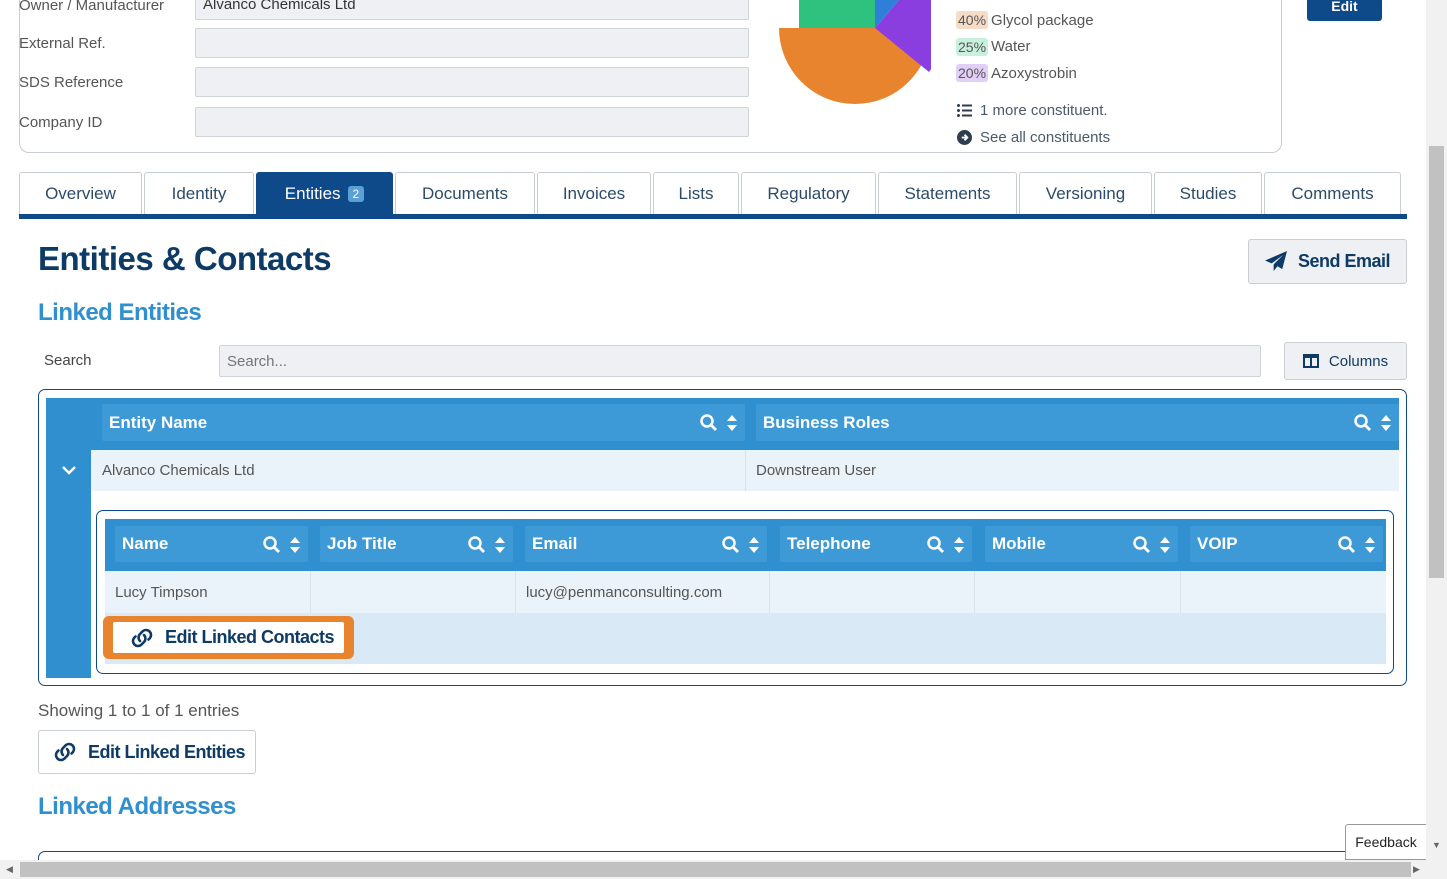 The height and width of the screenshot is (879, 1447). Describe the element at coordinates (167, 751) in the screenshot. I see `edit-linked-entities-label: Edit Linked Entities` at that location.